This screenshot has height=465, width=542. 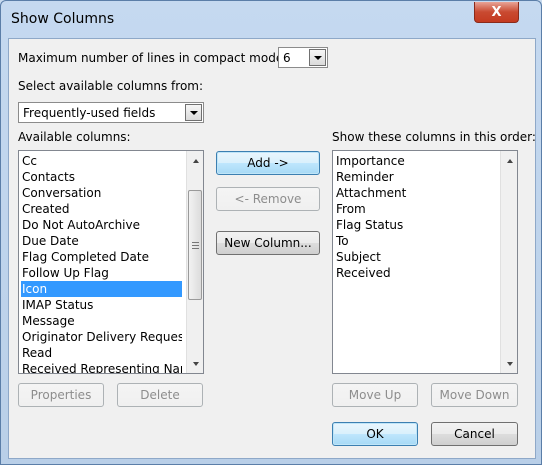 I want to click on available-columns-scrollbar, so click(x=194, y=262).